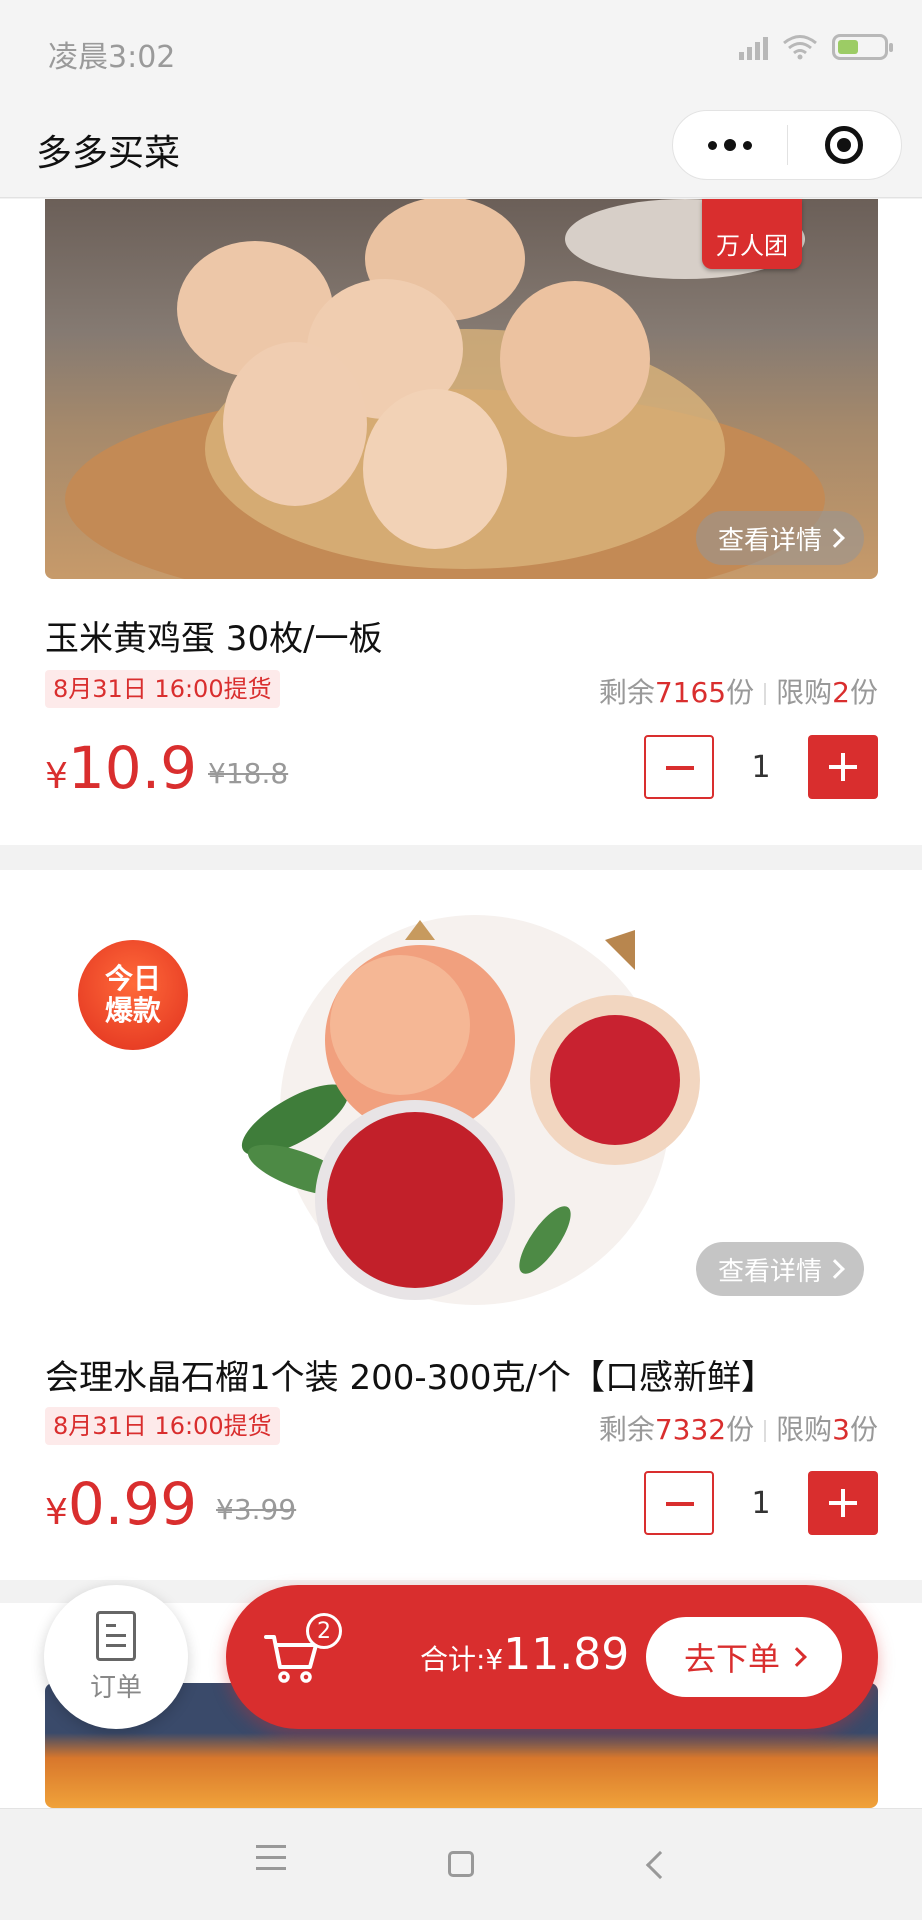  I want to click on nav-bar: 多多买菜, so click(461, 149).